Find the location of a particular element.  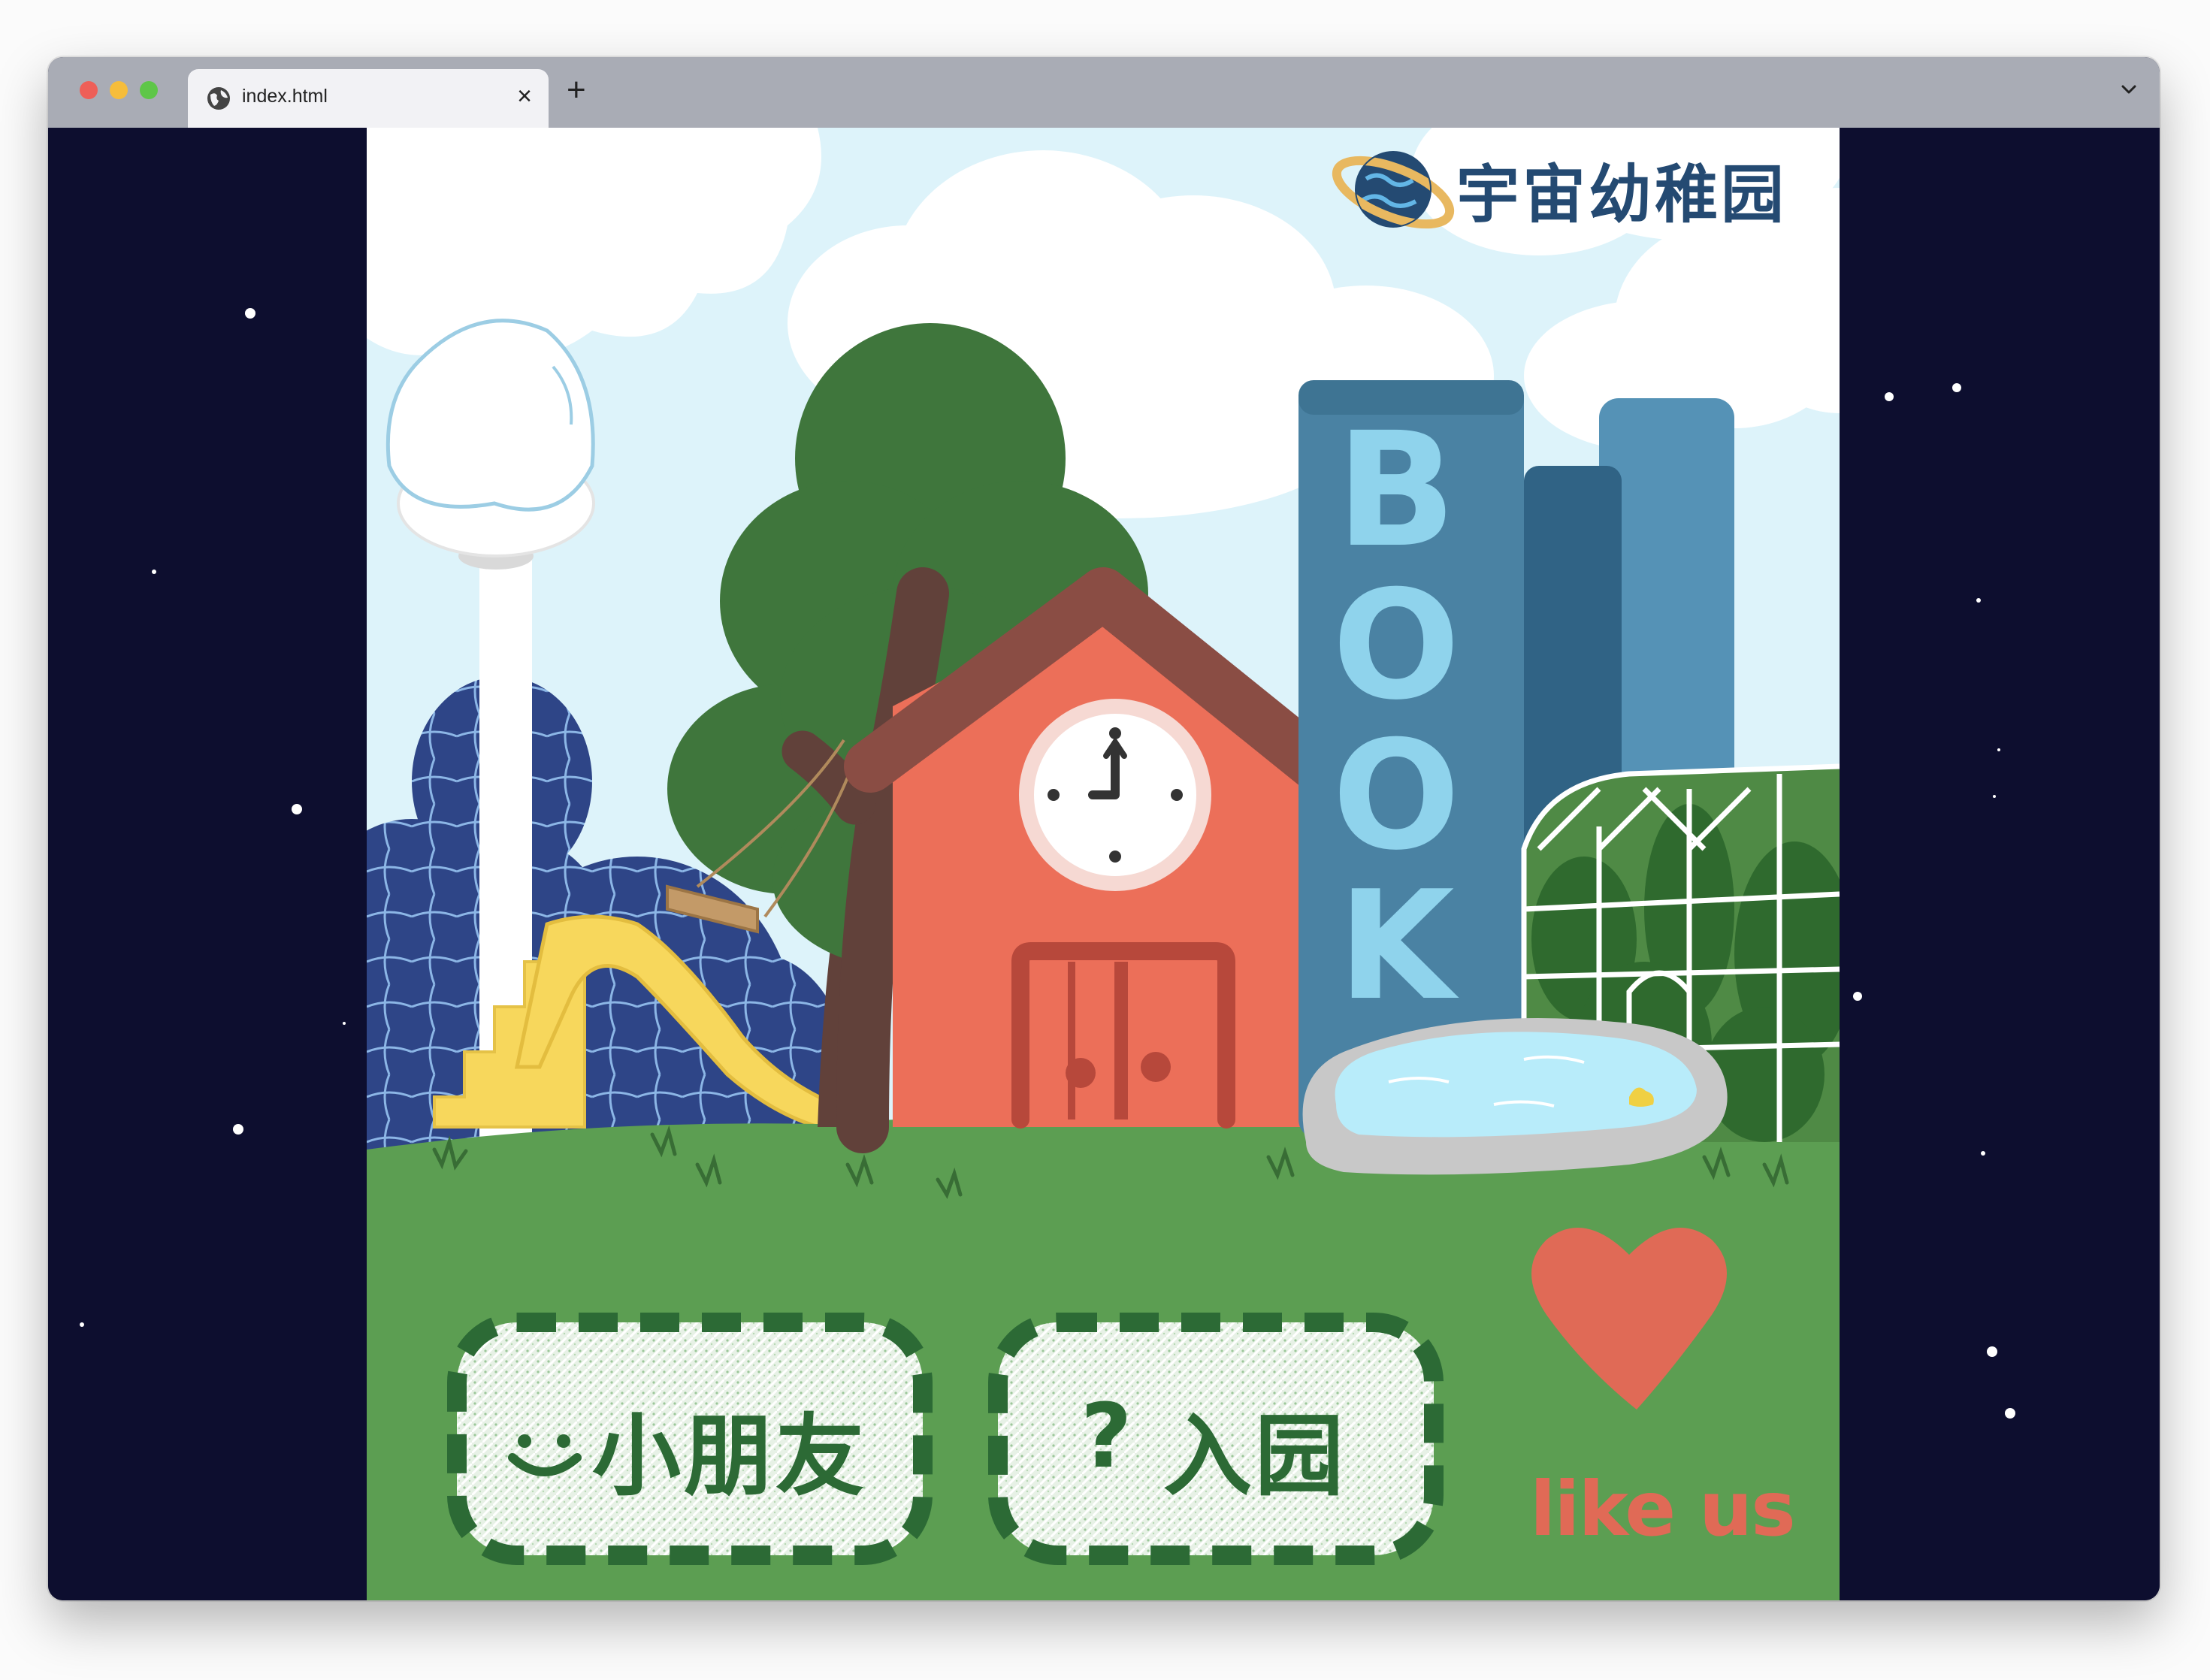

enter-button: ? 入园 is located at coordinates (1216, 1438).